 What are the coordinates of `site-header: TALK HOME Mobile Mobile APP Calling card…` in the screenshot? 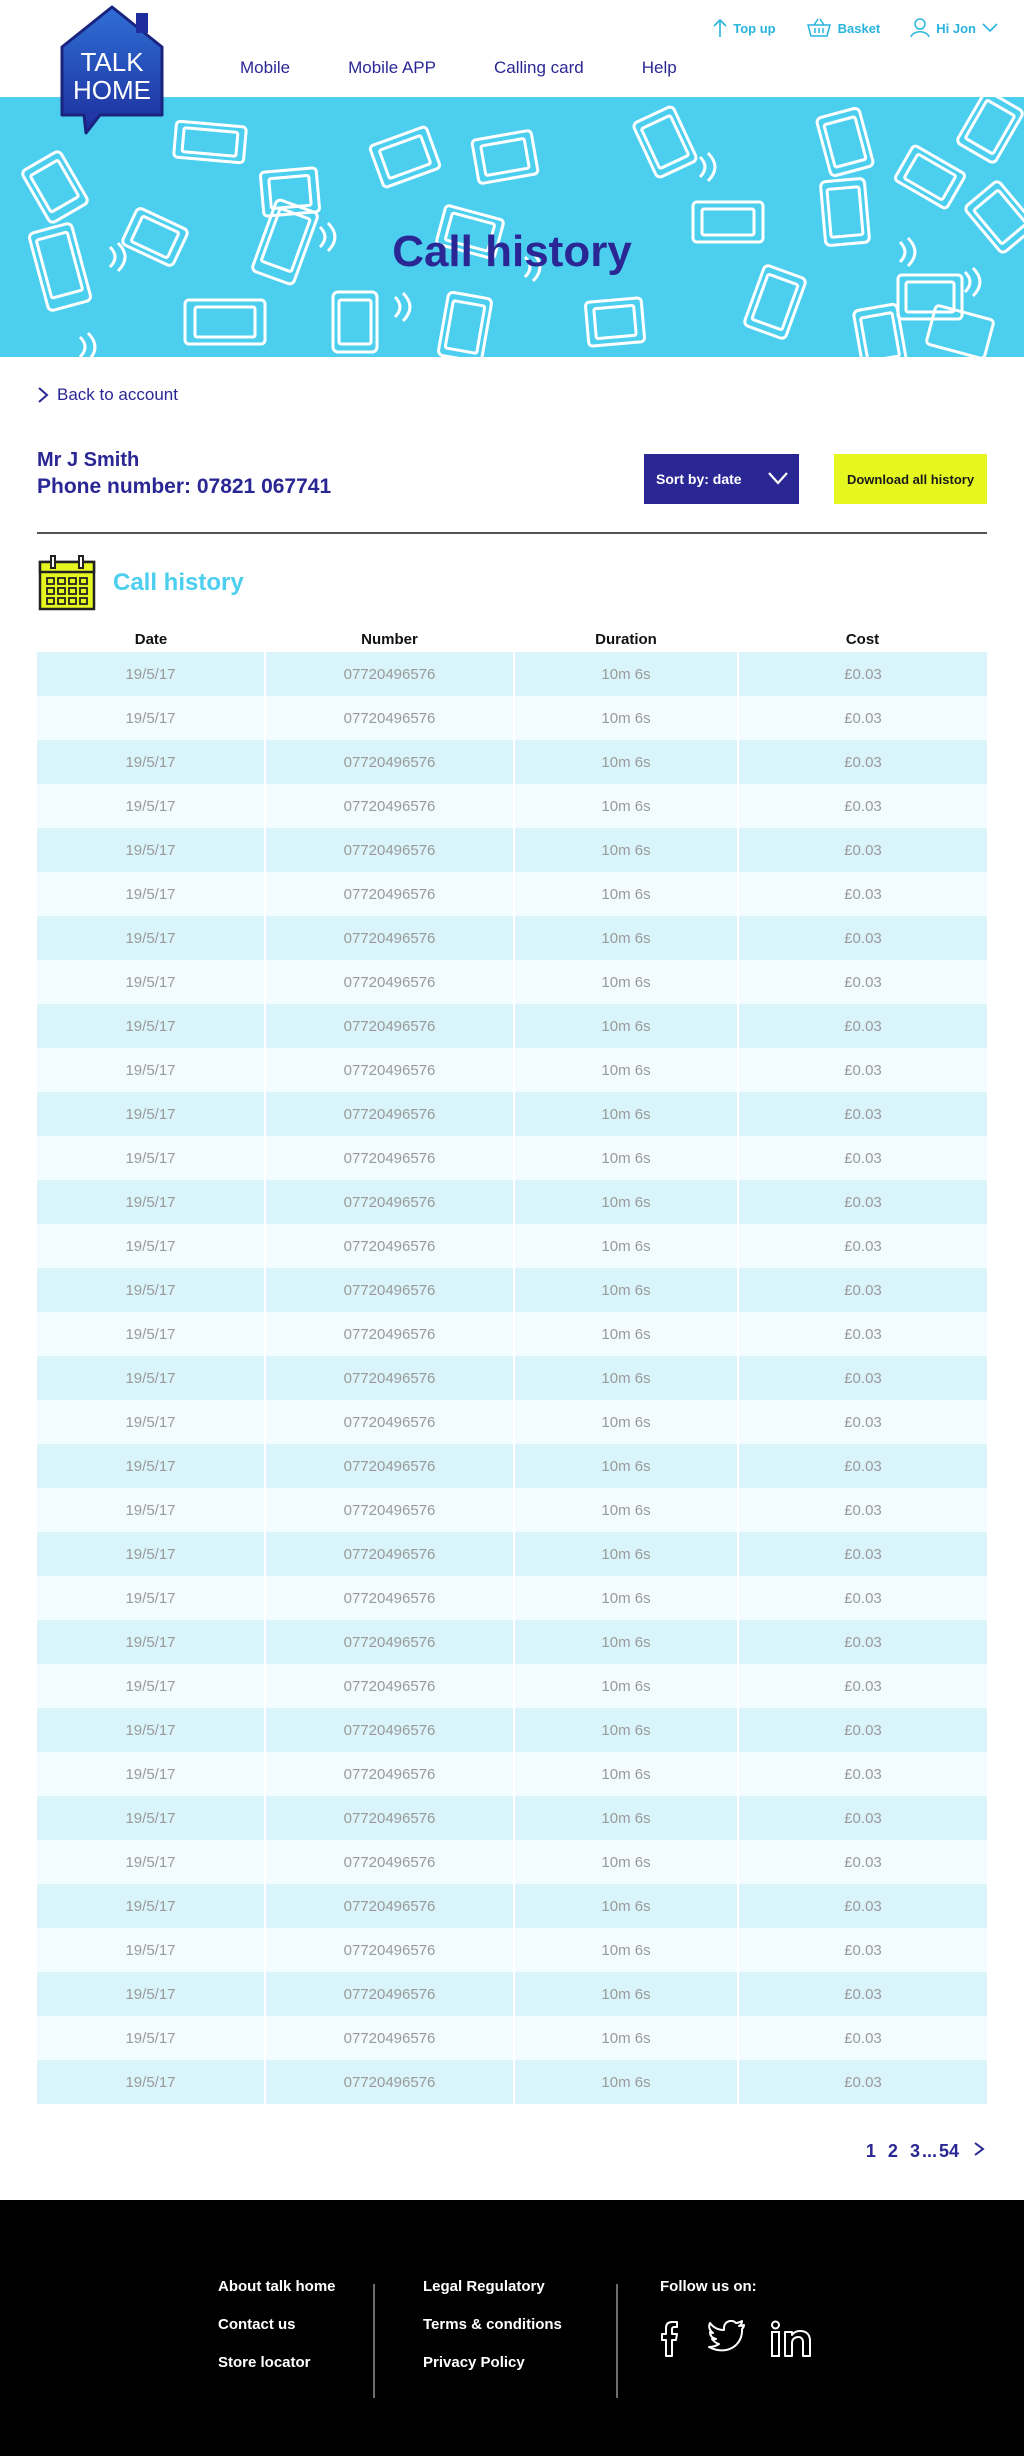 It's located at (512, 67).